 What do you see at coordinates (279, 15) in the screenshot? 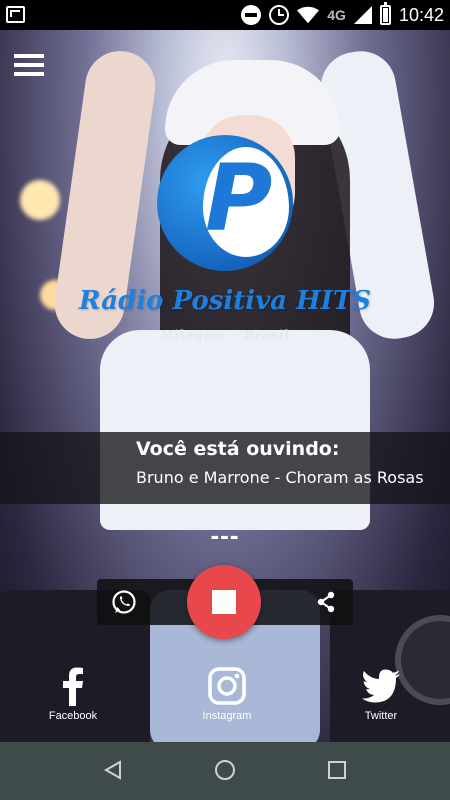
I see `alarm-icon` at bounding box center [279, 15].